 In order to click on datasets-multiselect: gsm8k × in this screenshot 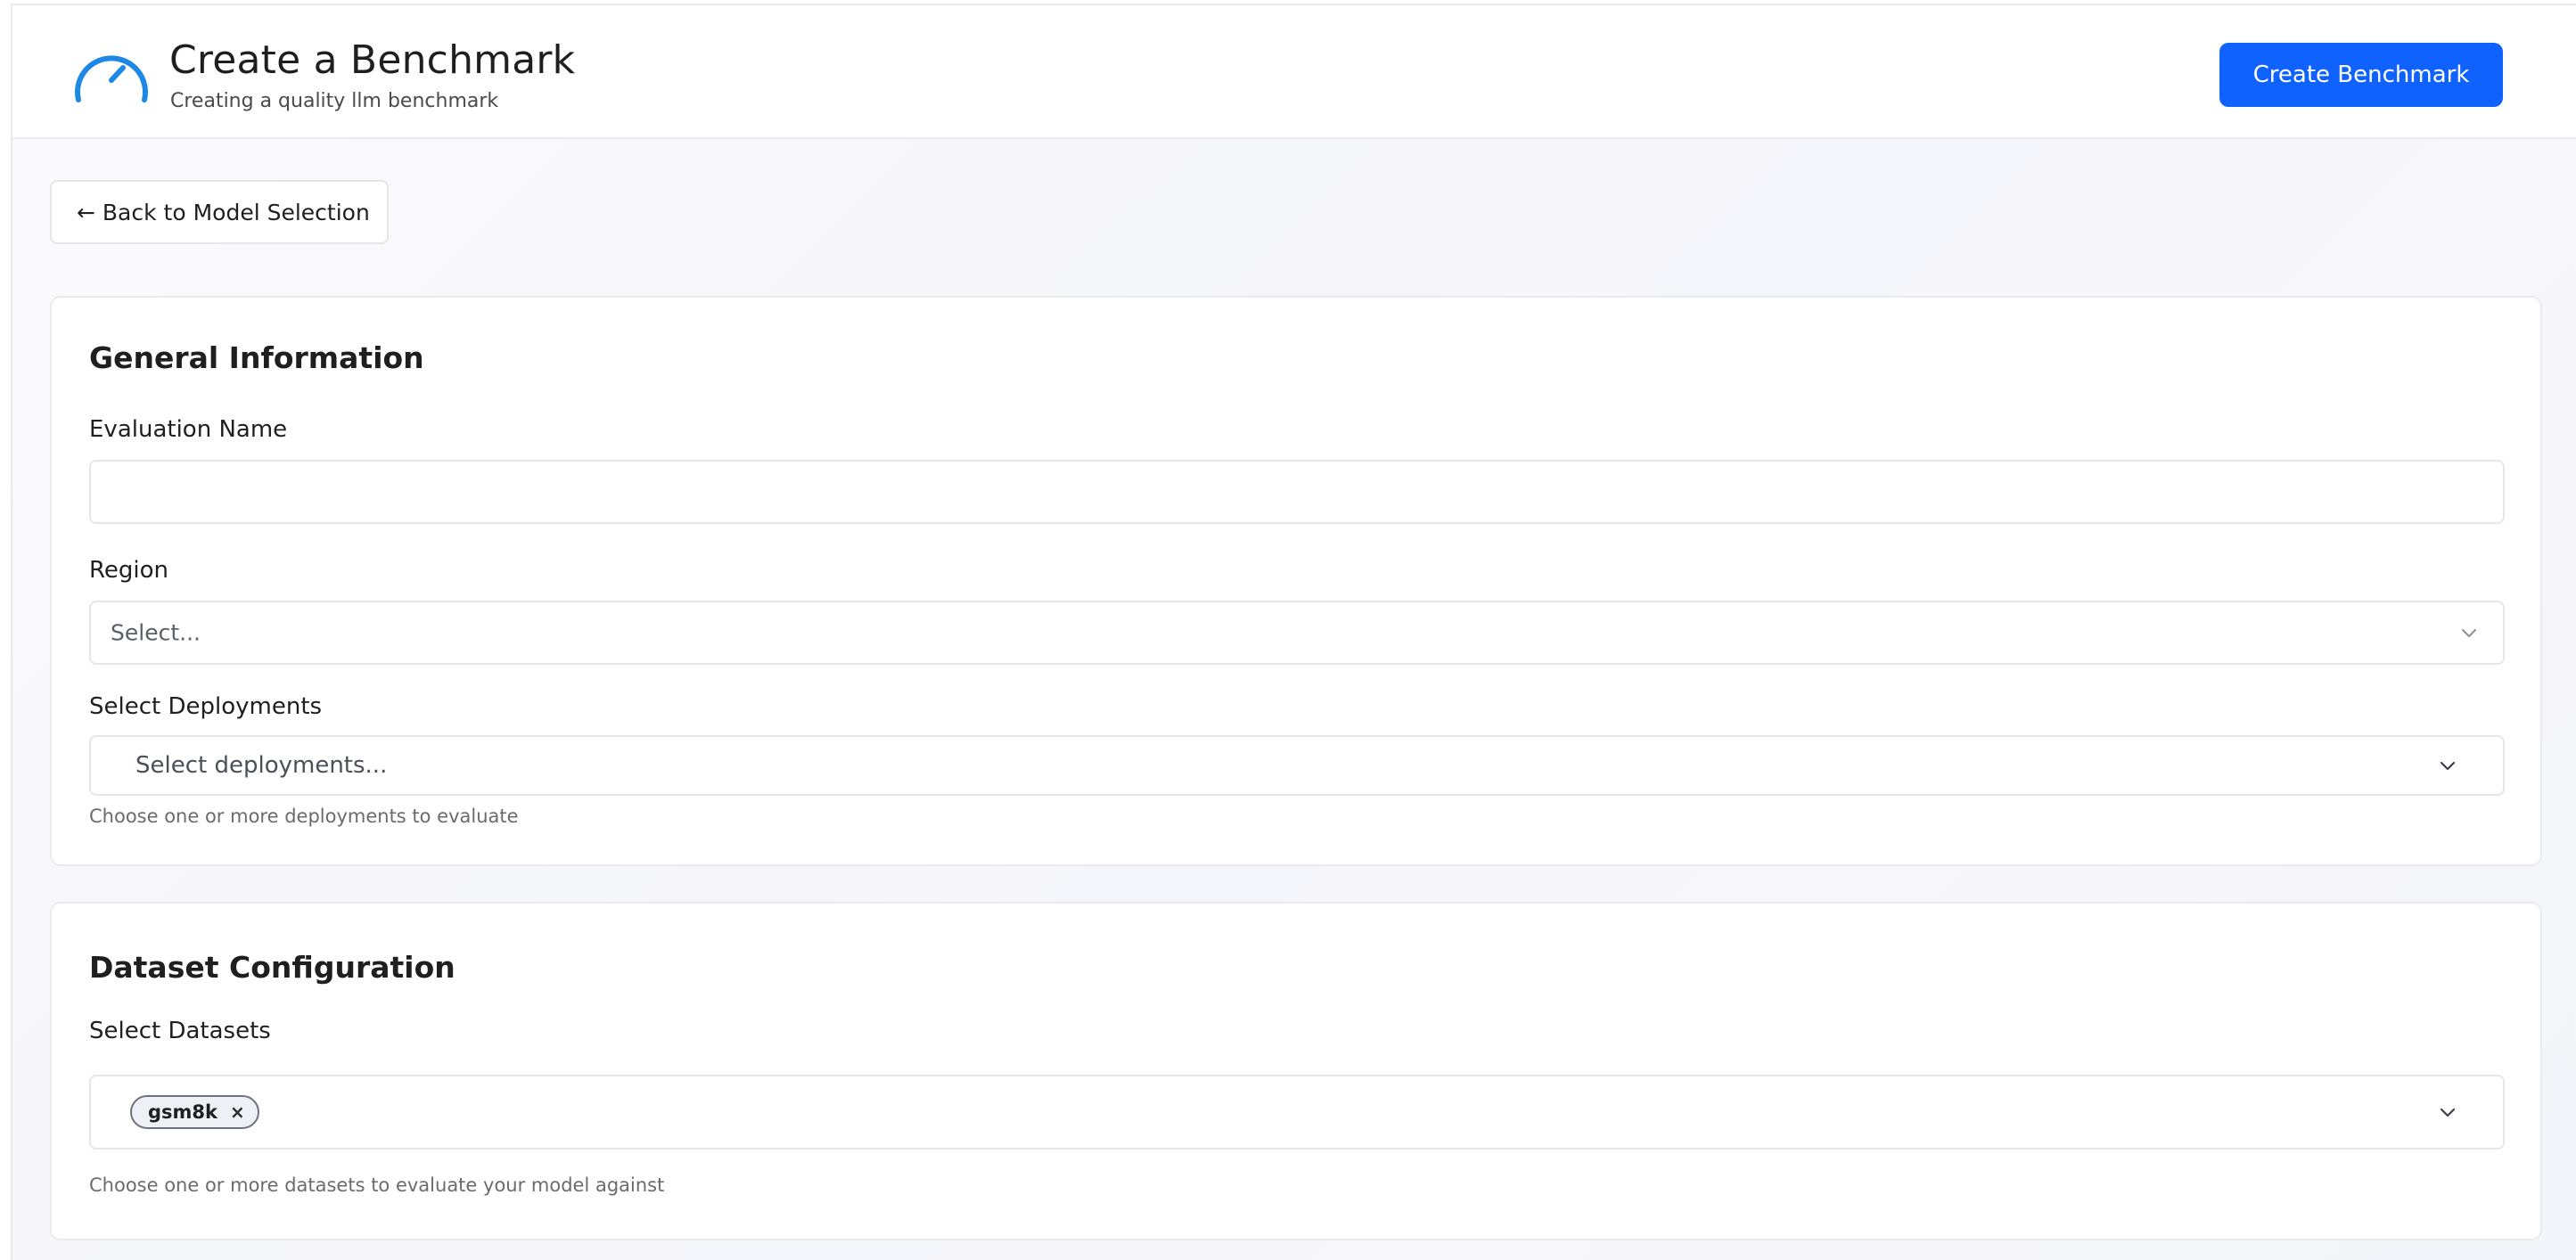, I will do `click(1297, 1112)`.